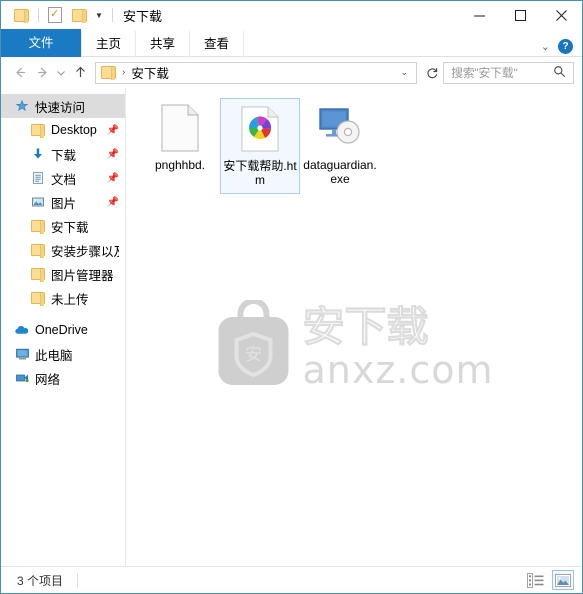 The height and width of the screenshot is (594, 583). Describe the element at coordinates (78, 580) in the screenshot. I see `status-divider` at that location.